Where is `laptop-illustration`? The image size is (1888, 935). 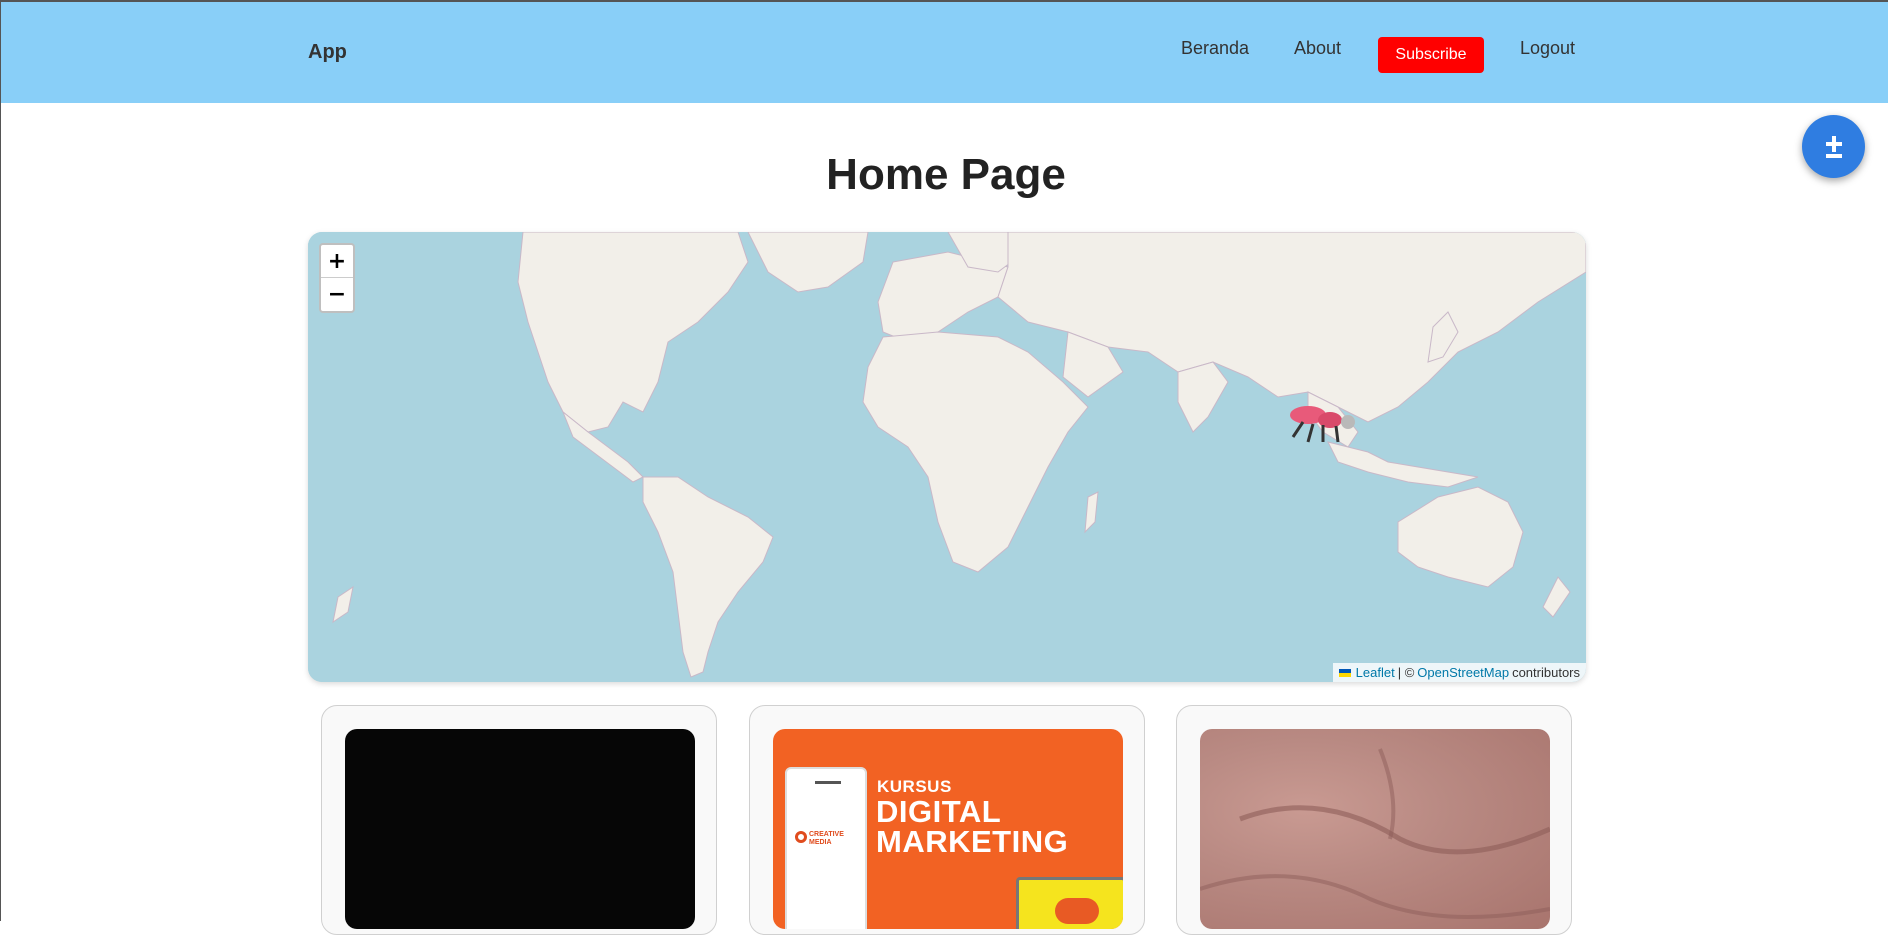 laptop-illustration is located at coordinates (1069, 903).